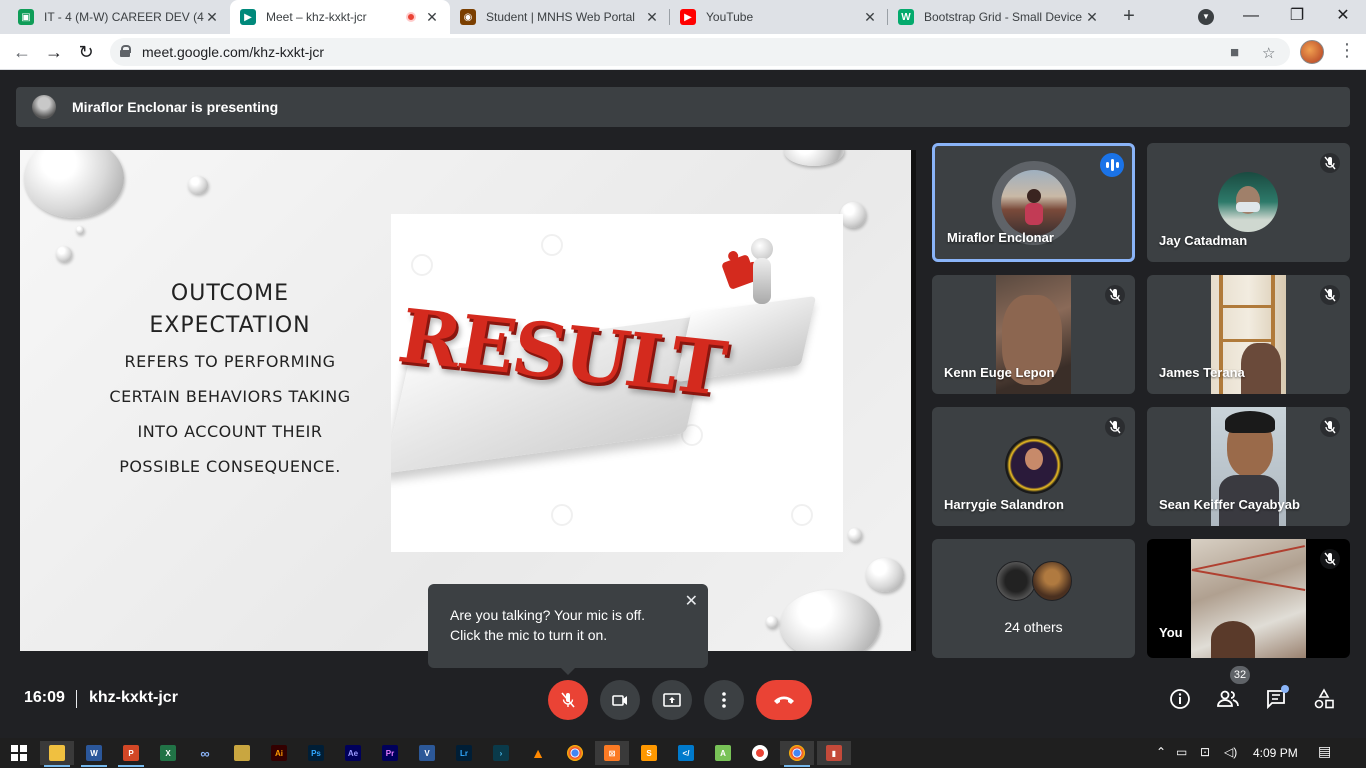 The image size is (1366, 768). What do you see at coordinates (205, 753) in the screenshot?
I see `infinity-app-icon: ∞` at bounding box center [205, 753].